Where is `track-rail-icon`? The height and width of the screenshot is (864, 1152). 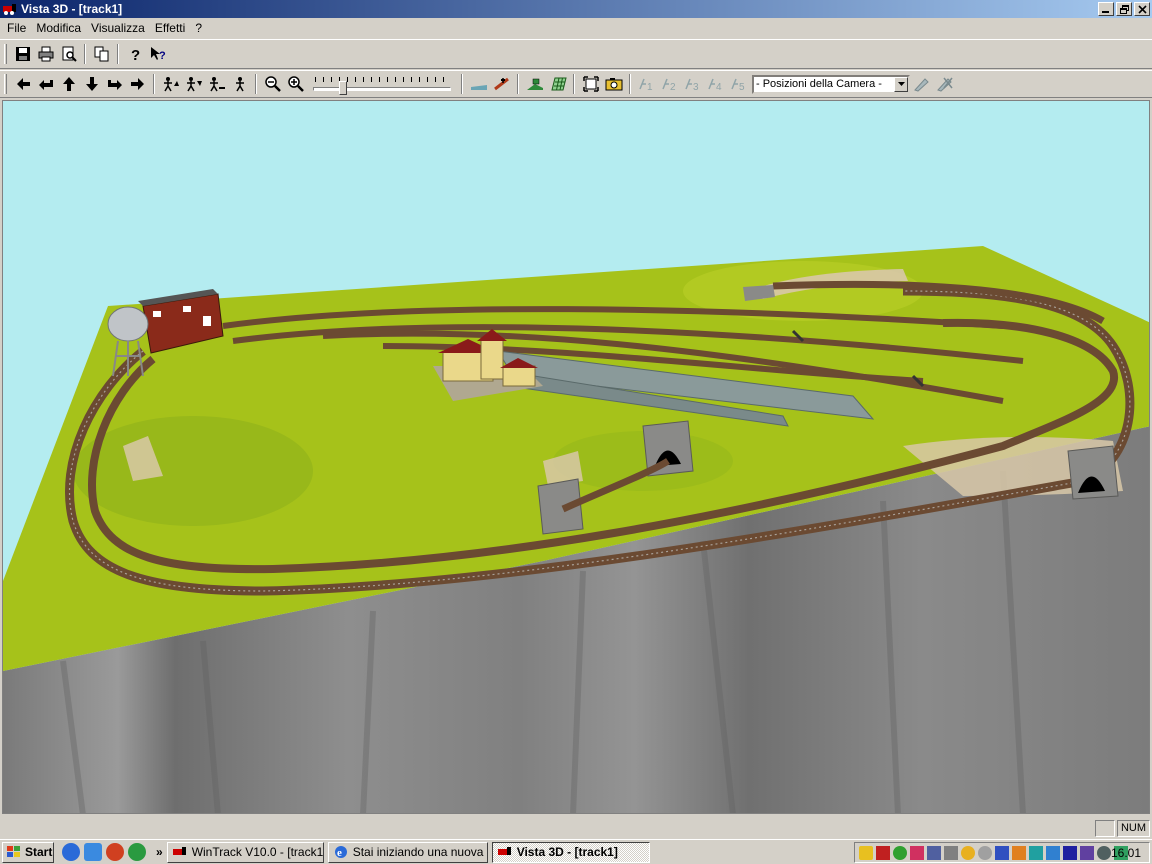
track-rail-icon is located at coordinates (501, 84).